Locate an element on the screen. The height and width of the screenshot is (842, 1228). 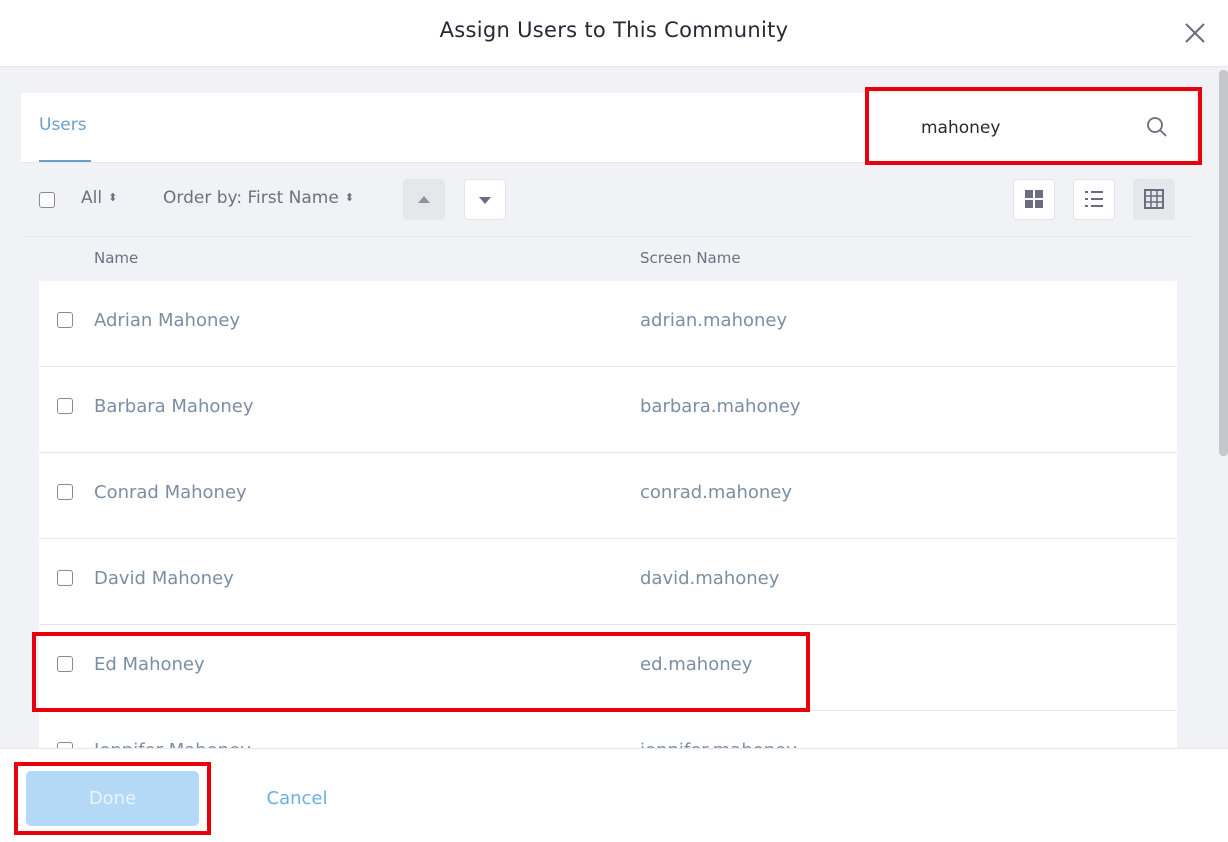
column-header-name: Name is located at coordinates (116, 258).